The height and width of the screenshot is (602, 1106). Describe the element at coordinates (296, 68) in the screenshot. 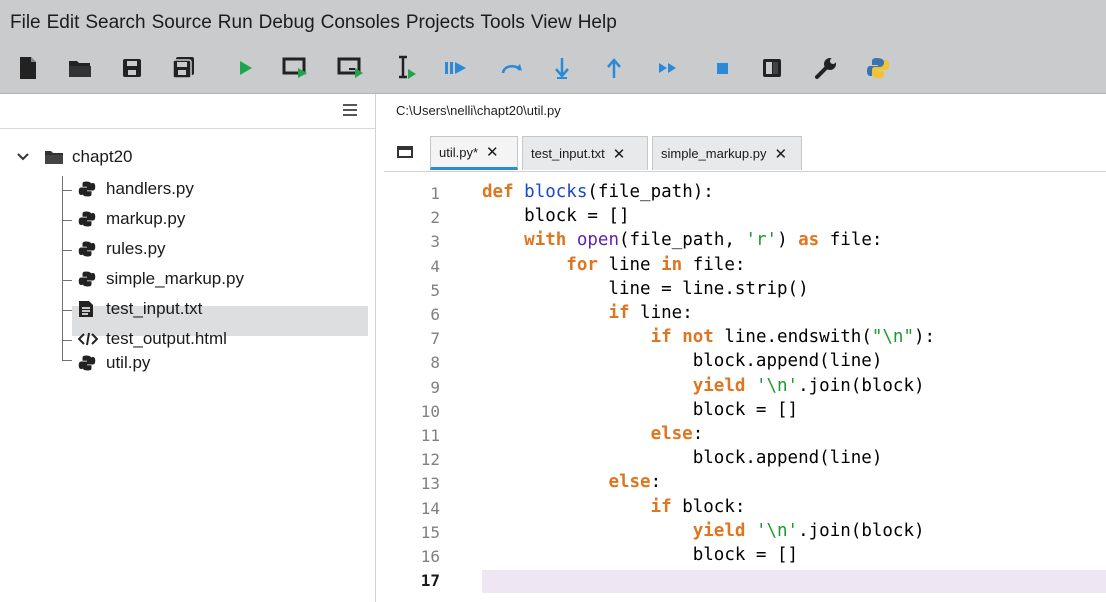

I see `run-cell-icon` at that location.